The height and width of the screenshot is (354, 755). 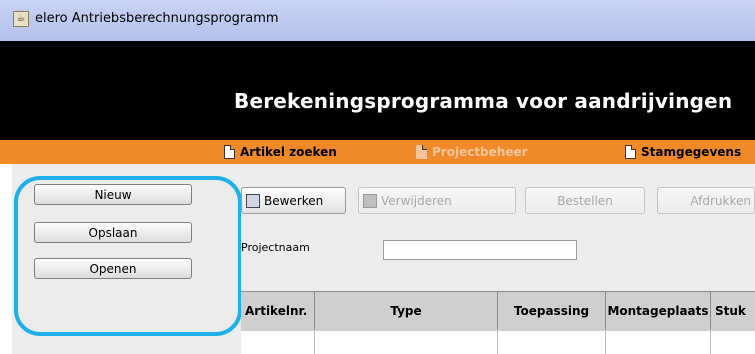 I want to click on project-name-input, so click(x=480, y=250).